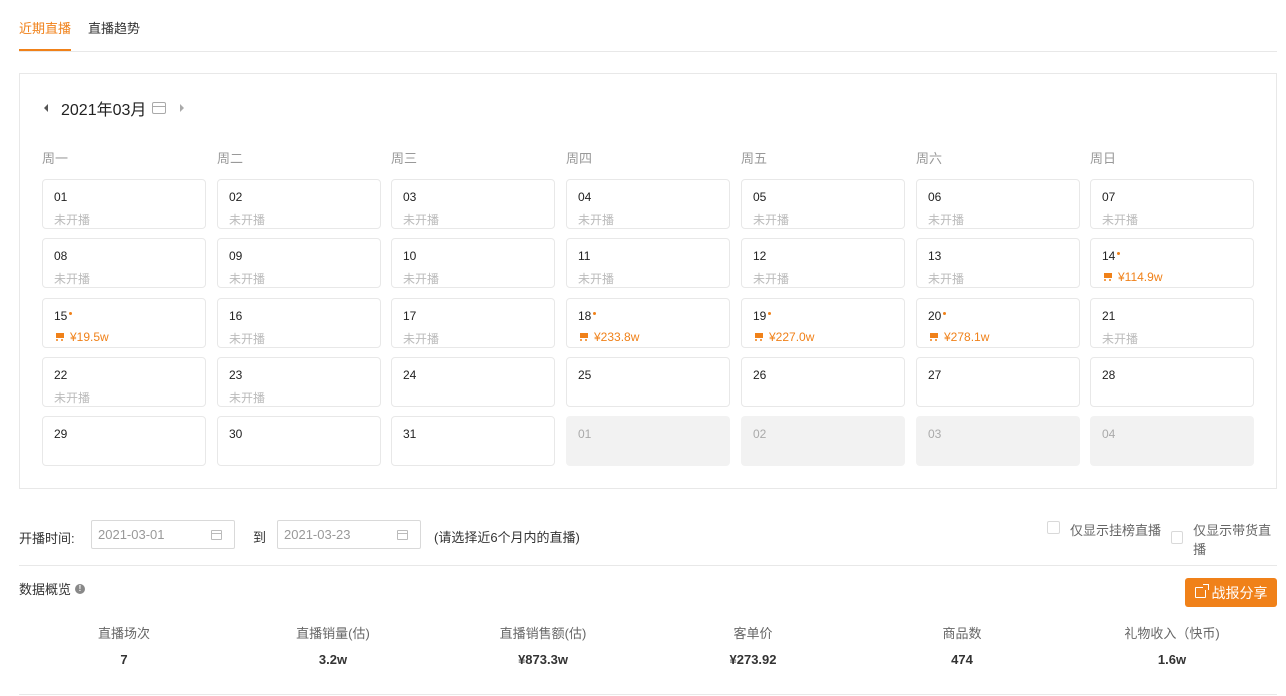 Image resolution: width=1286 pixels, height=696 pixels. What do you see at coordinates (585, 375) in the screenshot?
I see `day-number-text: 25` at bounding box center [585, 375].